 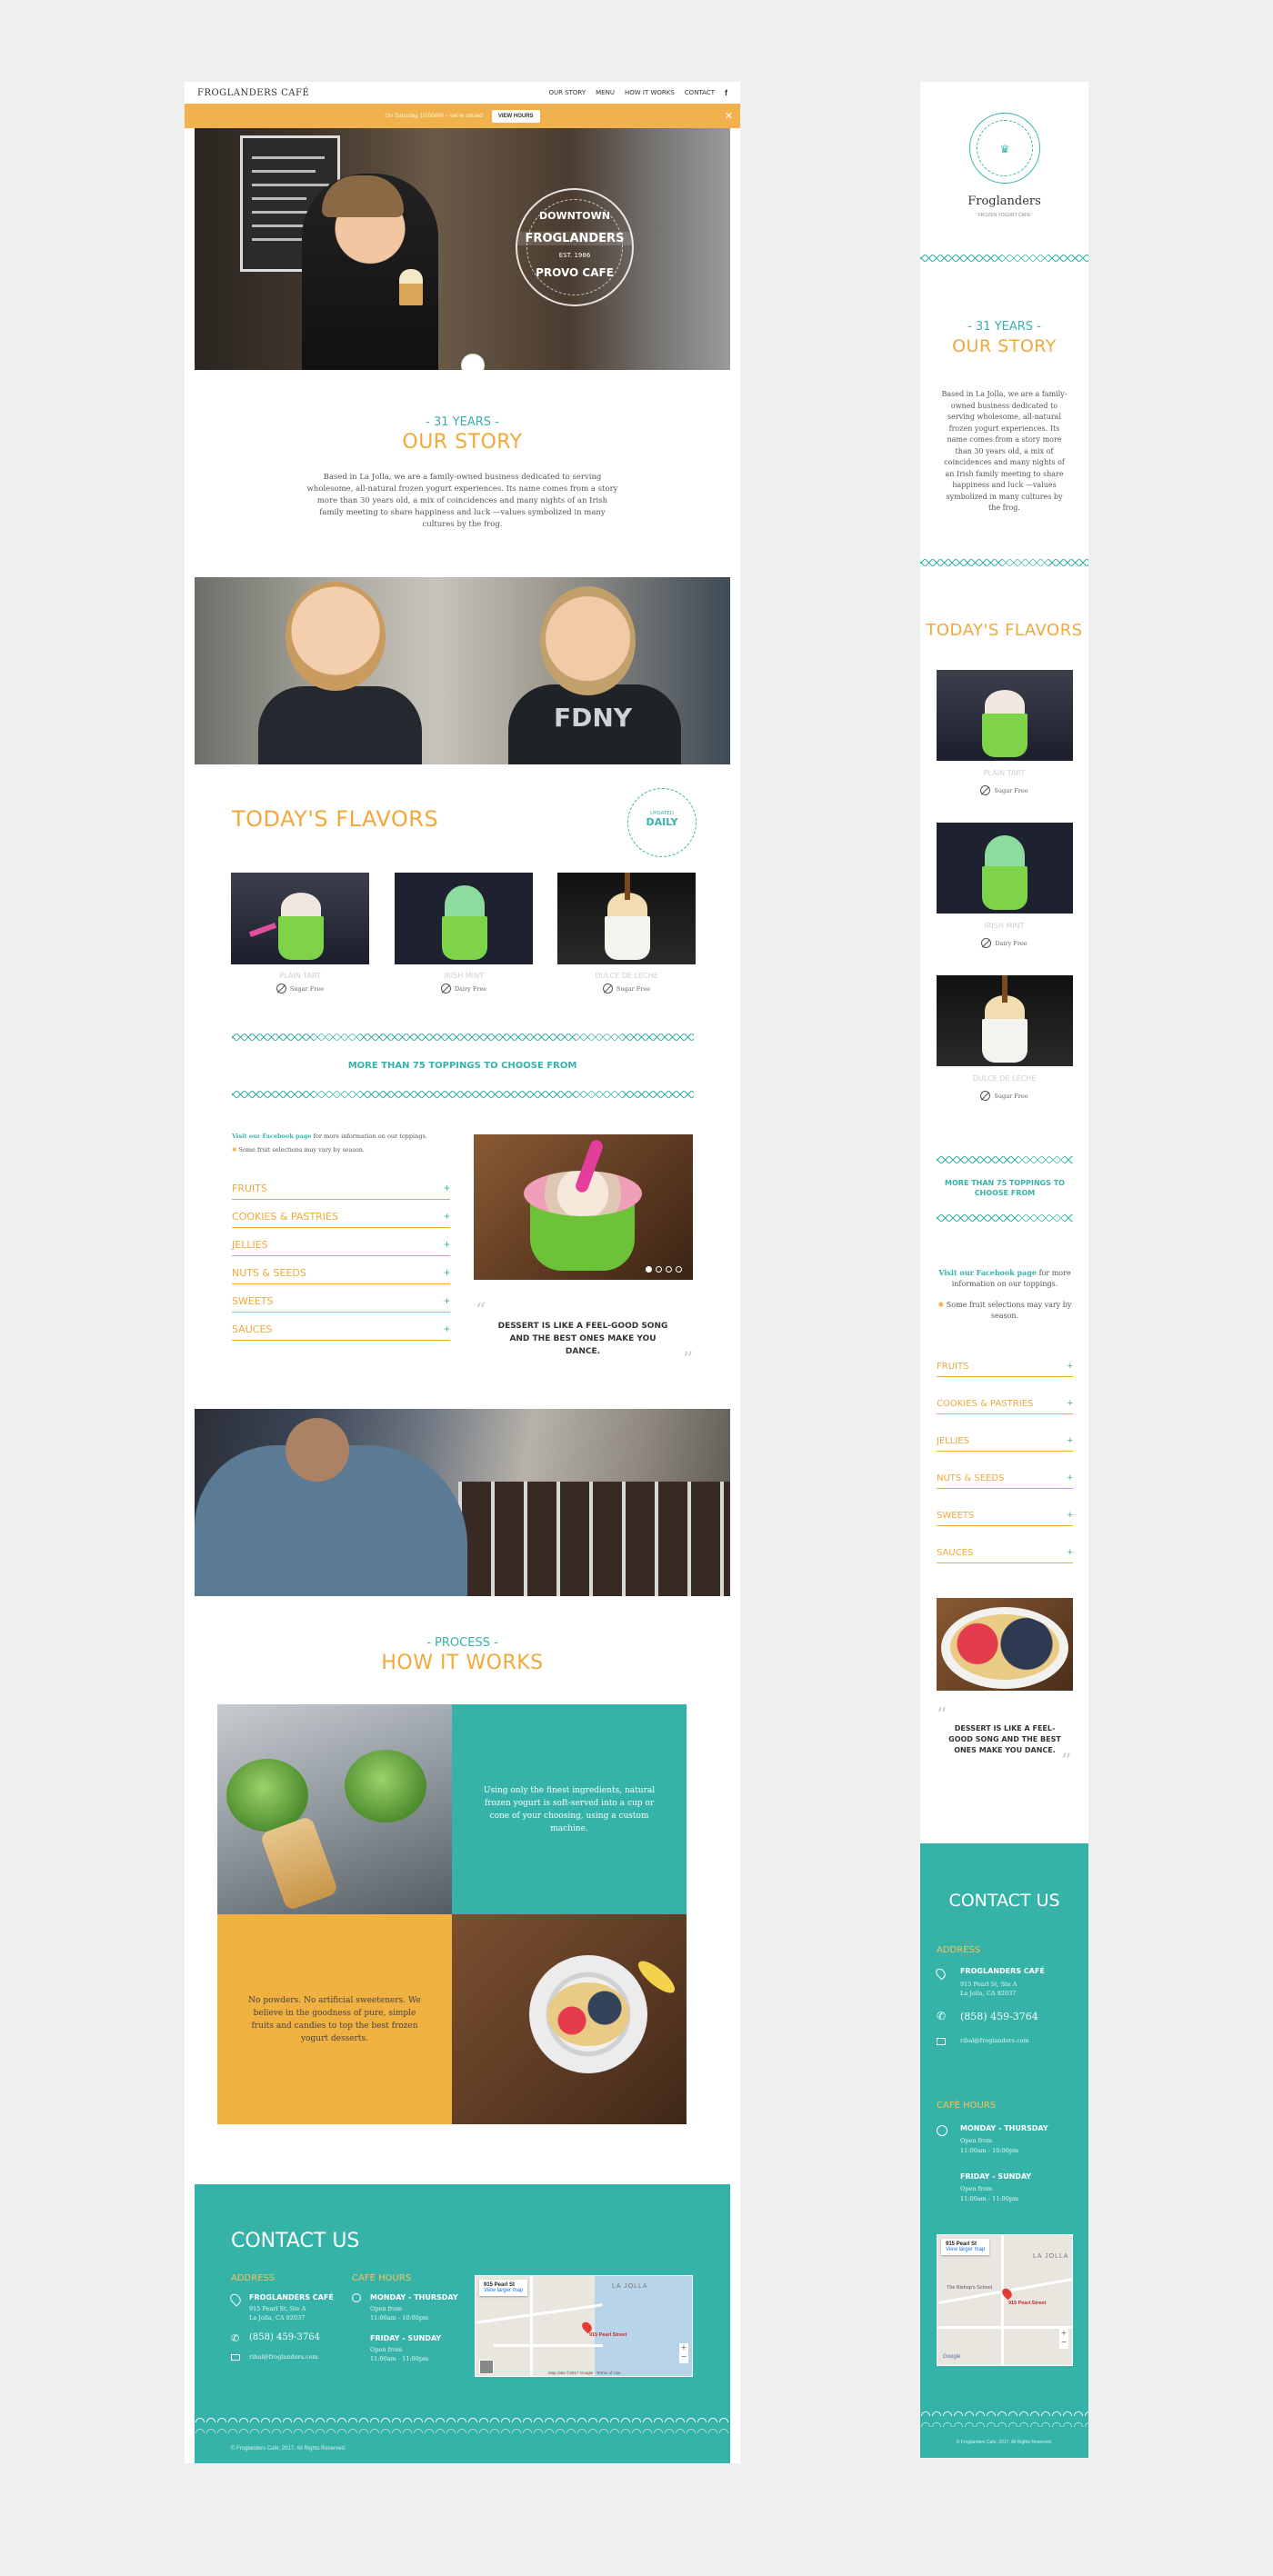 What do you see at coordinates (284, 2337) in the screenshot?
I see `phone-link: (858) 459-3764` at bounding box center [284, 2337].